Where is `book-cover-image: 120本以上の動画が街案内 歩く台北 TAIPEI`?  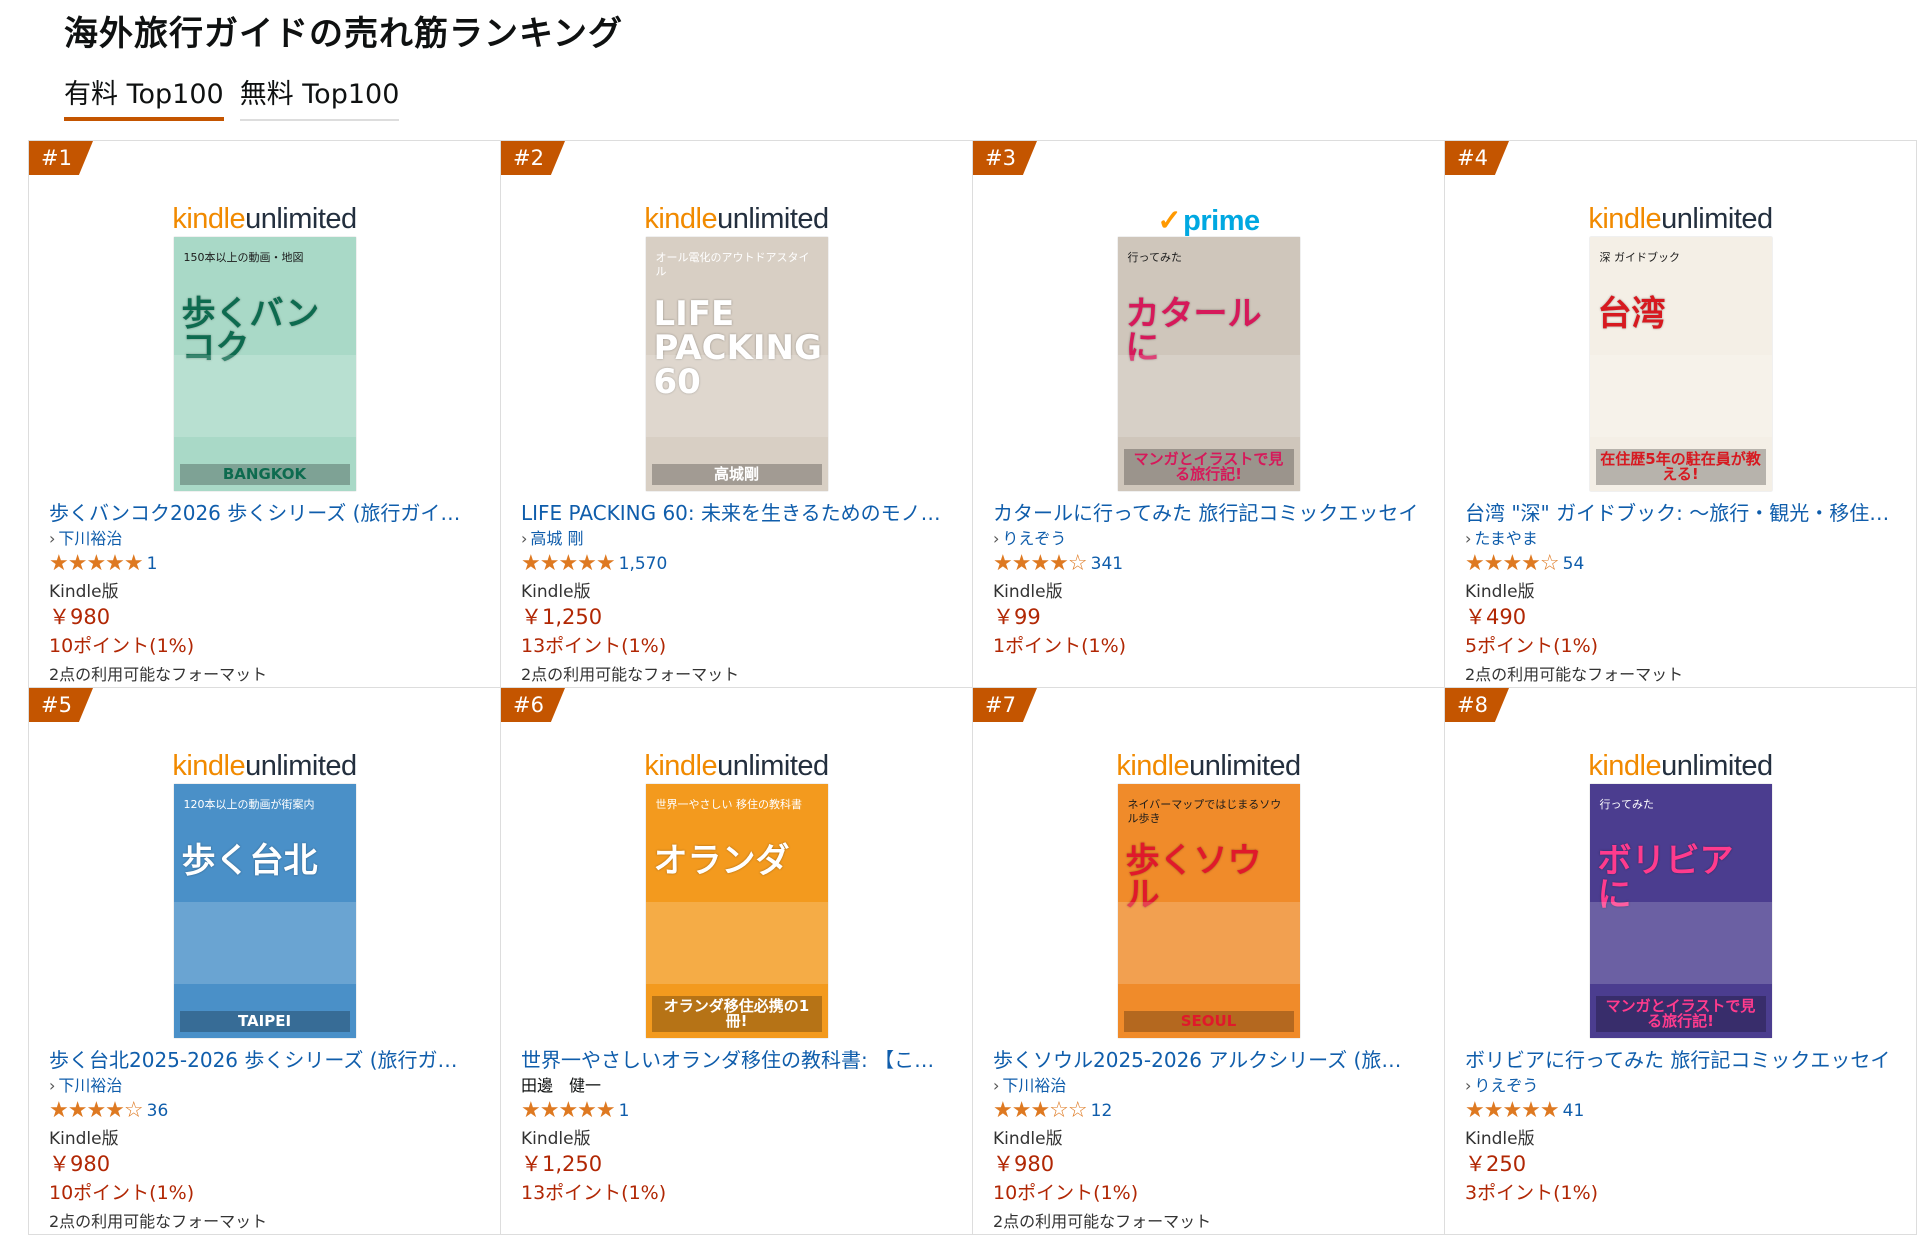
book-cover-image: 120本以上の動画が街案内 歩く台北 TAIPEI is located at coordinates (264, 911).